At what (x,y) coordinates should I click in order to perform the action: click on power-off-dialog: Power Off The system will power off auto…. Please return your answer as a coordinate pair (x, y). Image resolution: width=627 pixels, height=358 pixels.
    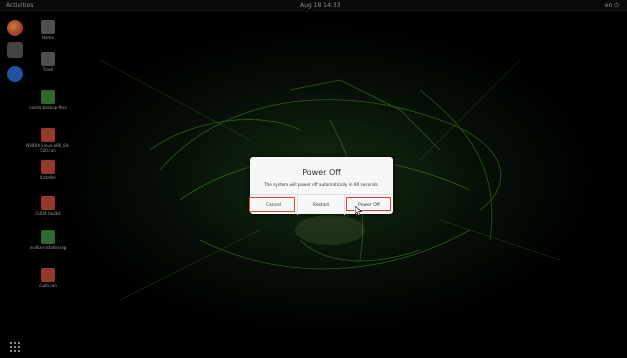
    Looking at the image, I should click on (321, 186).